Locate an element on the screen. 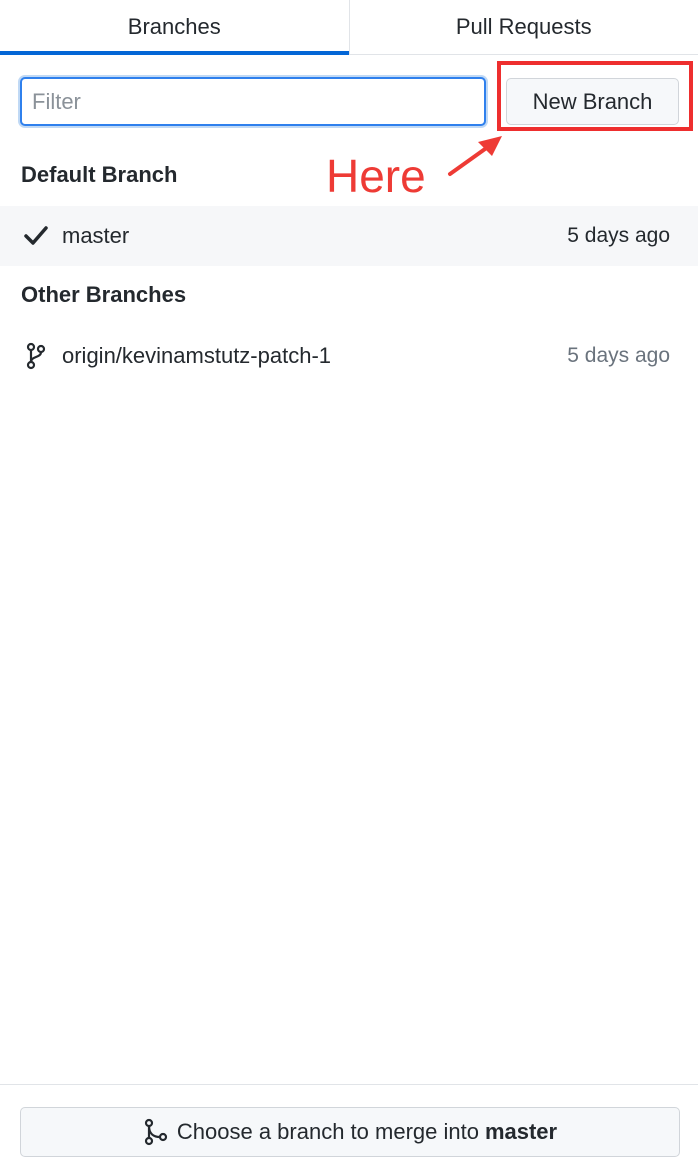  filter-input is located at coordinates (253, 101).